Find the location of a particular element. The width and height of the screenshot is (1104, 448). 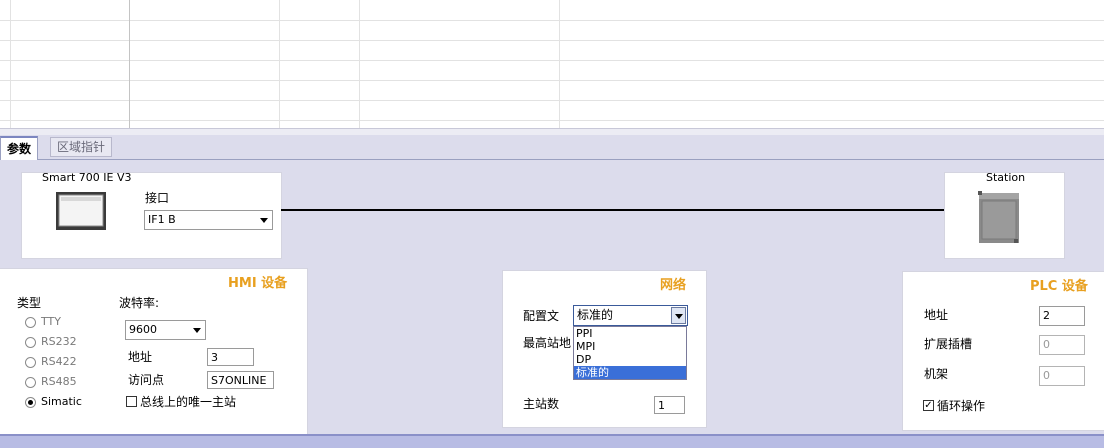

profile-option-standard: 标准的 is located at coordinates (630, 372).